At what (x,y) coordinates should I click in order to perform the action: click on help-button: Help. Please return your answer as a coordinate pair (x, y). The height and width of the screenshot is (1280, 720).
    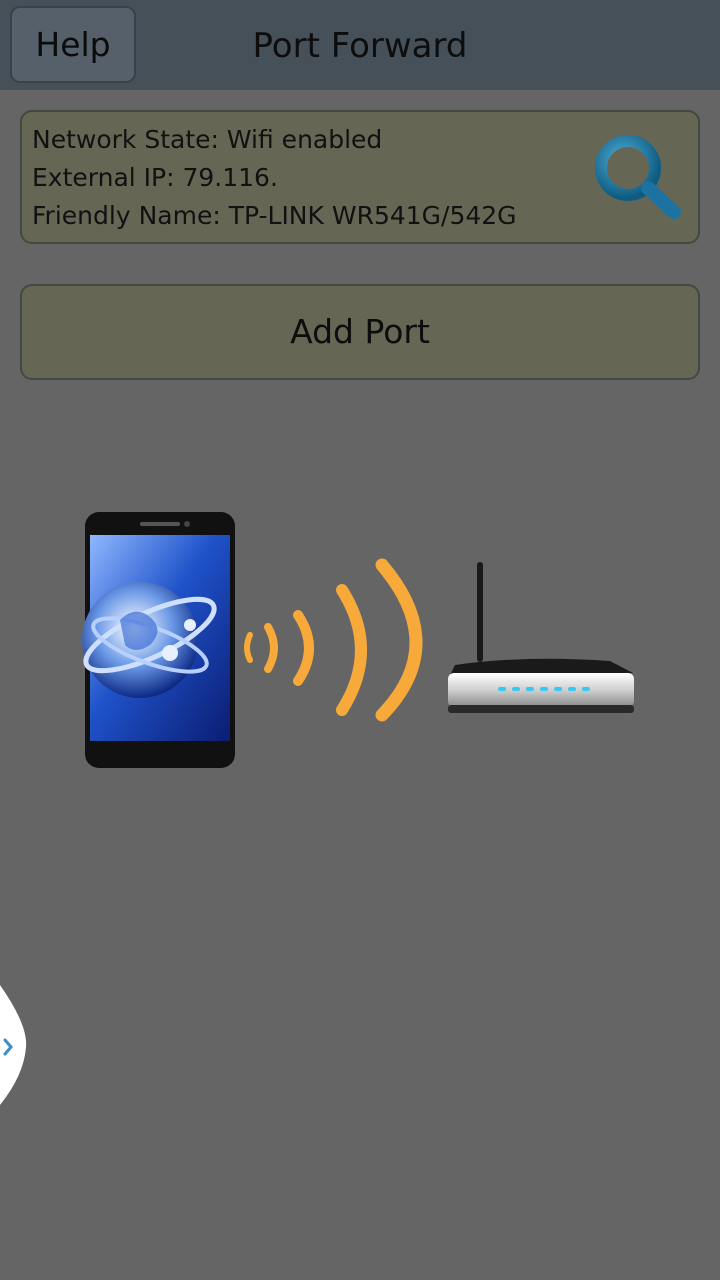
    Looking at the image, I should click on (73, 44).